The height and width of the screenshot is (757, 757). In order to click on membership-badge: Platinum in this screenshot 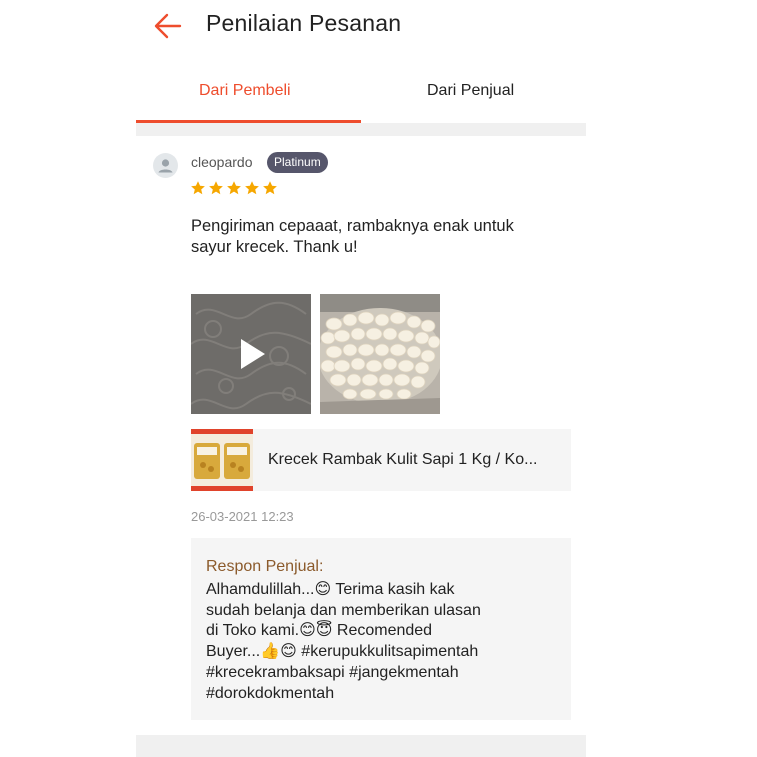, I will do `click(297, 162)`.